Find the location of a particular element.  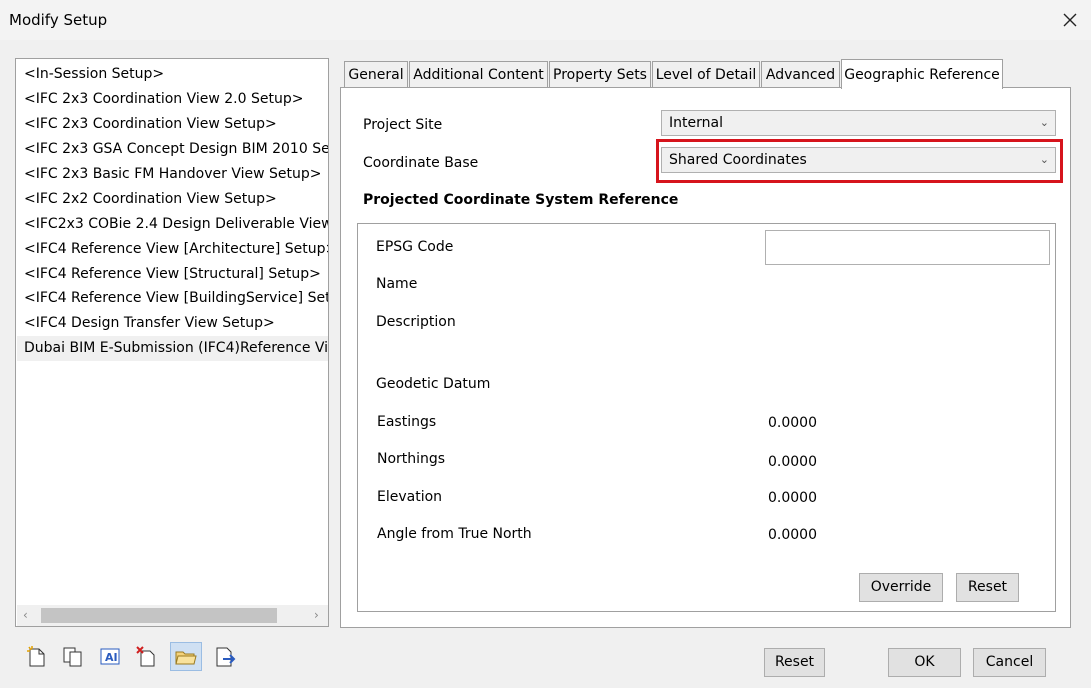

open-setup-button is located at coordinates (186, 656).